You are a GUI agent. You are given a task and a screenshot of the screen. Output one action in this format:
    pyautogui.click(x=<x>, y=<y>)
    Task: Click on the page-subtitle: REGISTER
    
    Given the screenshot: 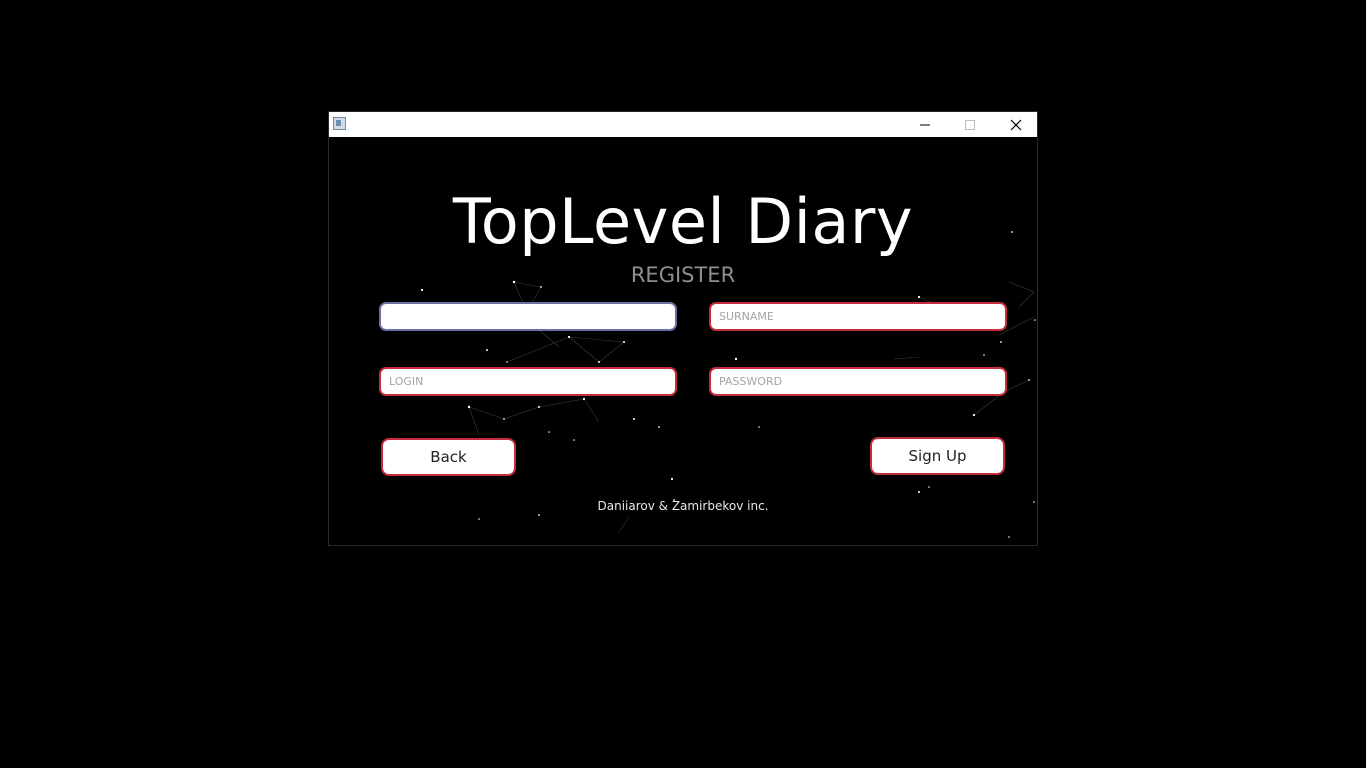 What is the action you would take?
    pyautogui.click(x=683, y=275)
    